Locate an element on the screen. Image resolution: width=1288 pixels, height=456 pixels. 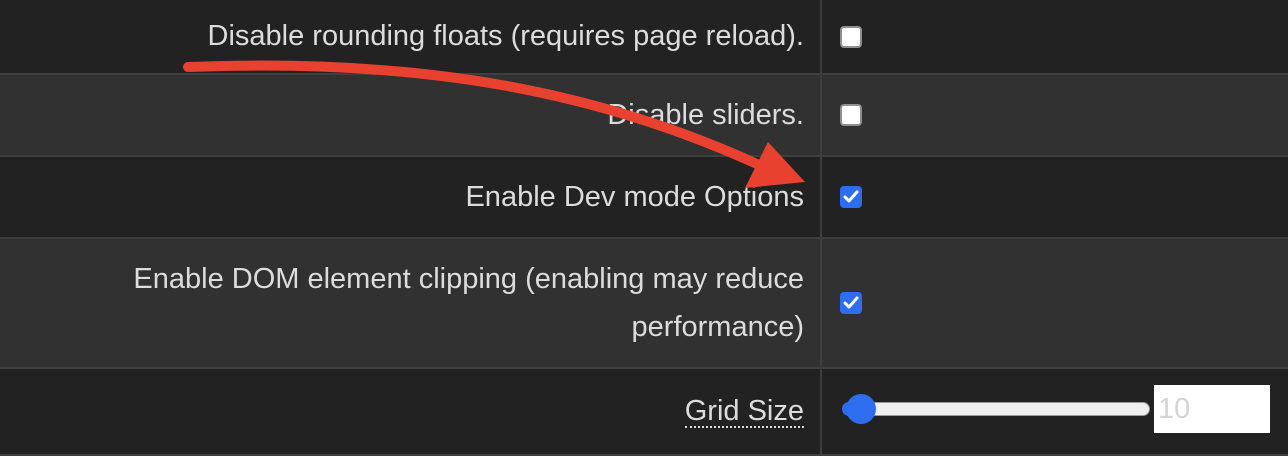
enable-dom-clipping-checkbox is located at coordinates (851, 303).